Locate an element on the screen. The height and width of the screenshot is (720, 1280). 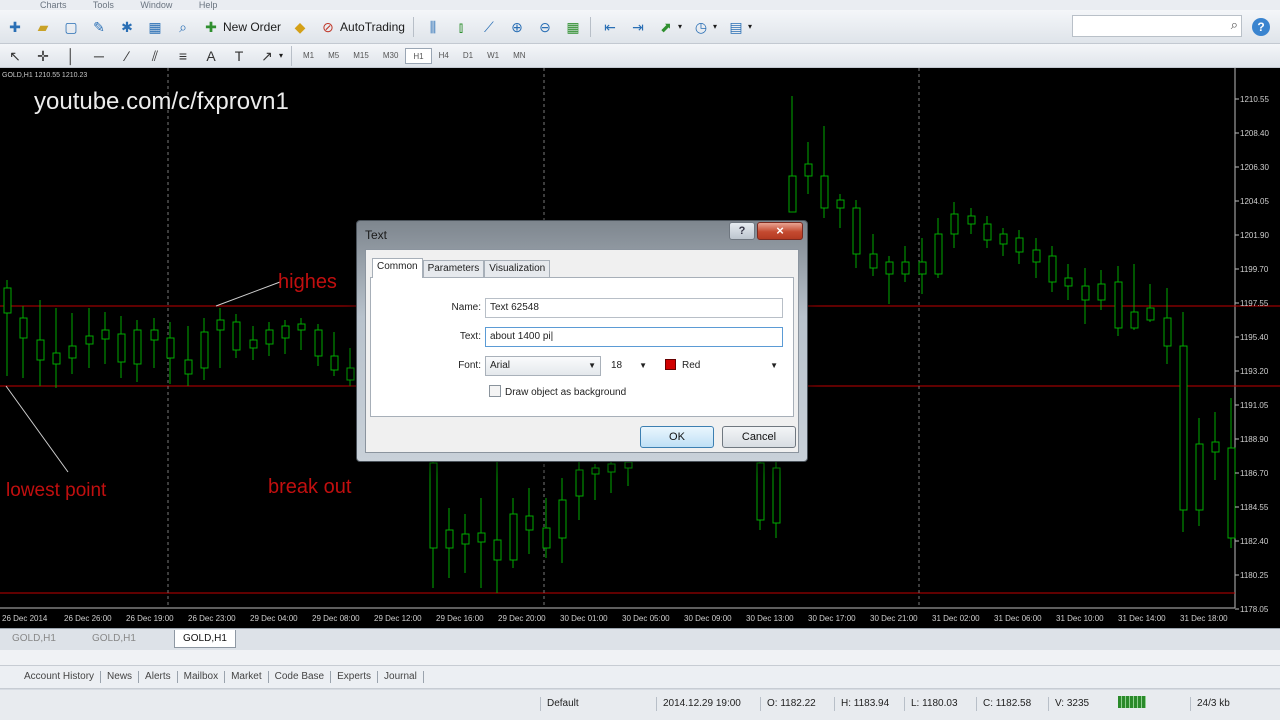
tab-account-history: Account History is located at coordinates (60, 677).